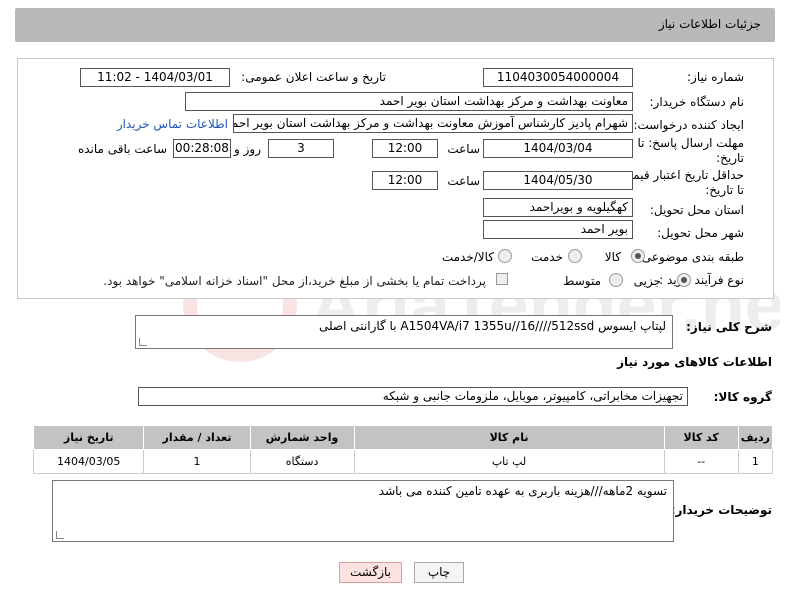 This screenshot has height=598, width=788. I want to click on deadline-time-field: 12:00, so click(405, 148).